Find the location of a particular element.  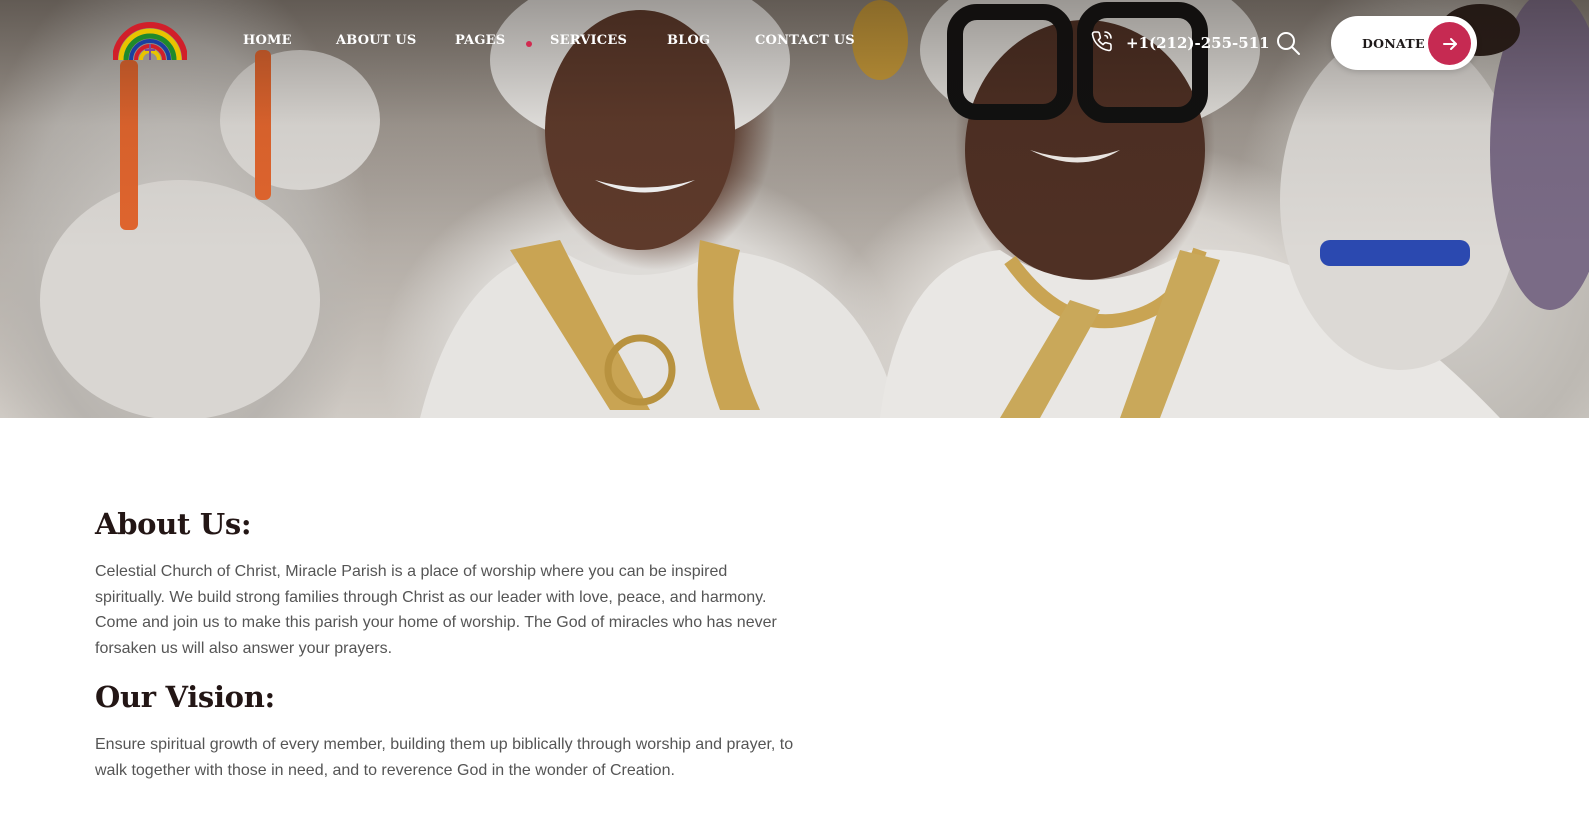

nav-item-about-us: ABOUT US is located at coordinates (376, 40).